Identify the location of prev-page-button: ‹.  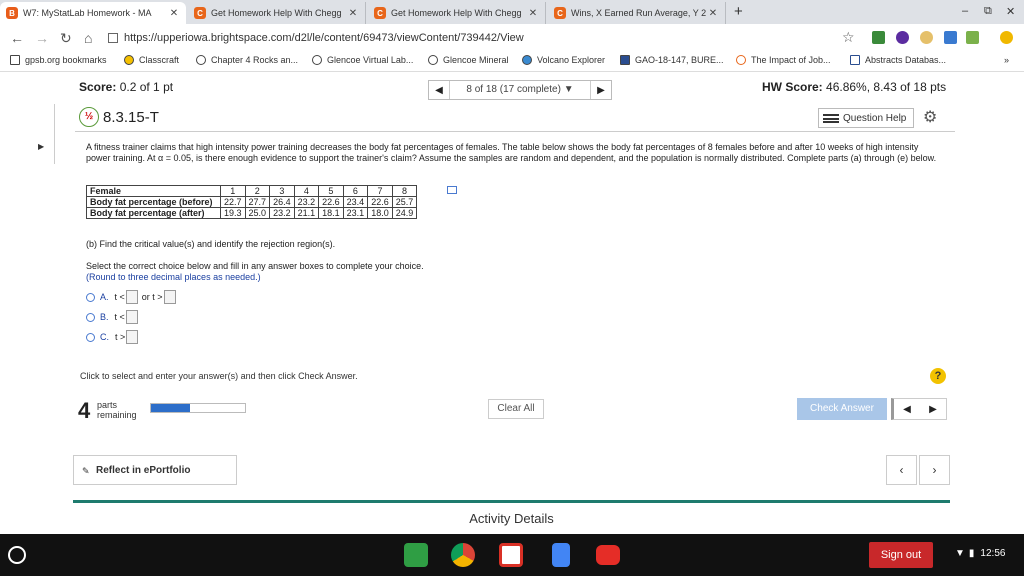
(901, 470).